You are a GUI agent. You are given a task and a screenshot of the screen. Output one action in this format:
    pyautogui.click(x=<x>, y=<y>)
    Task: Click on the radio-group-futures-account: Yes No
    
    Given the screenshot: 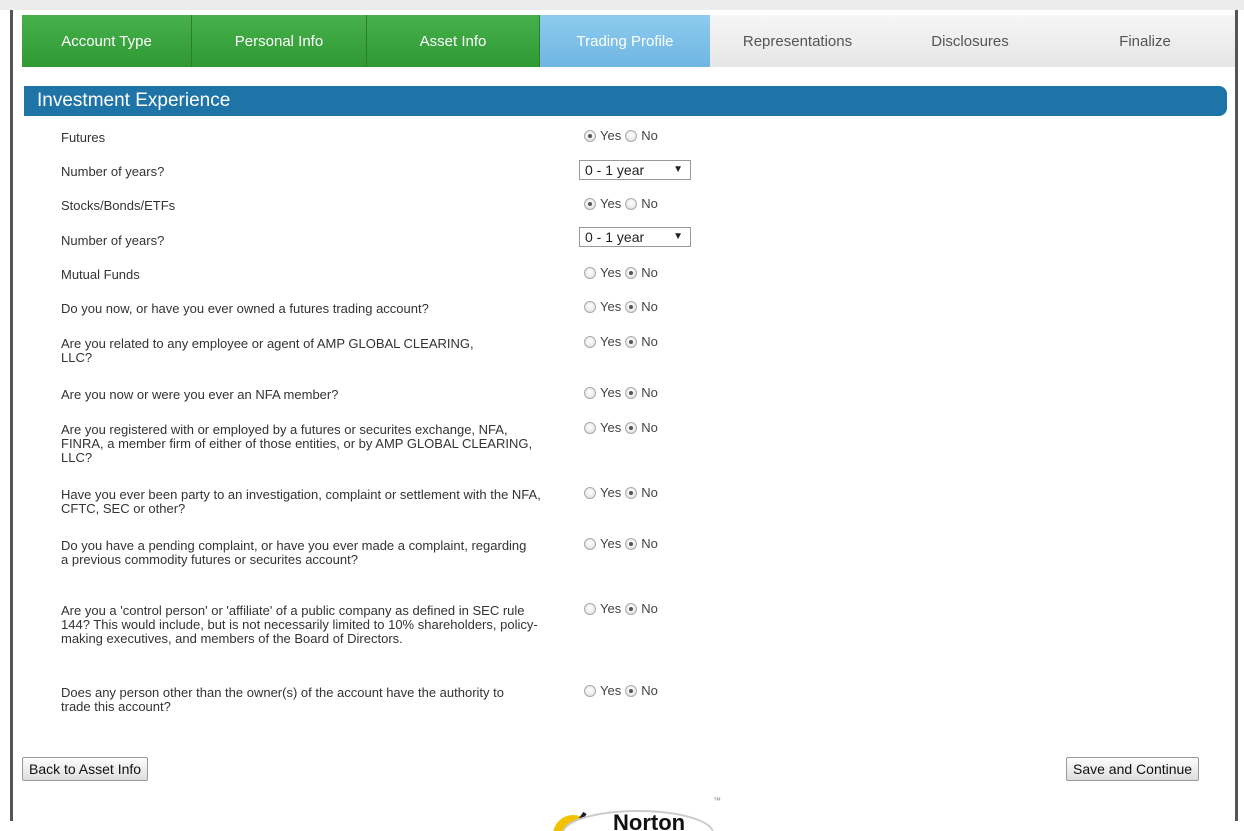 What is the action you would take?
    pyautogui.click(x=623, y=306)
    